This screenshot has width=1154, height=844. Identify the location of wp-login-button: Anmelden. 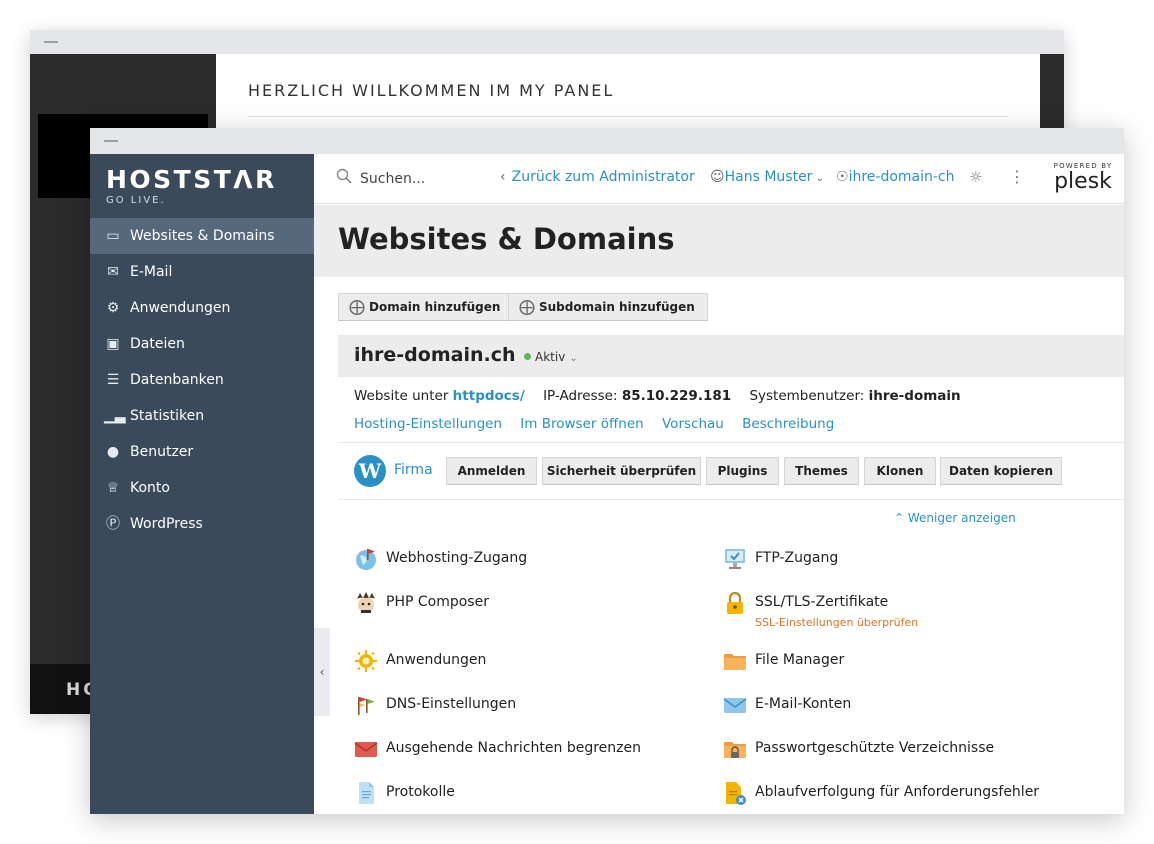
(491, 471).